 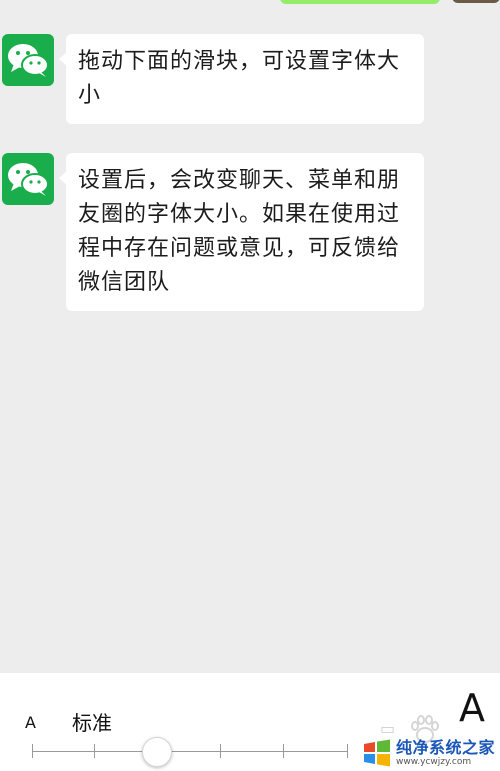 I want to click on font-size-slider-track, so click(x=190, y=751).